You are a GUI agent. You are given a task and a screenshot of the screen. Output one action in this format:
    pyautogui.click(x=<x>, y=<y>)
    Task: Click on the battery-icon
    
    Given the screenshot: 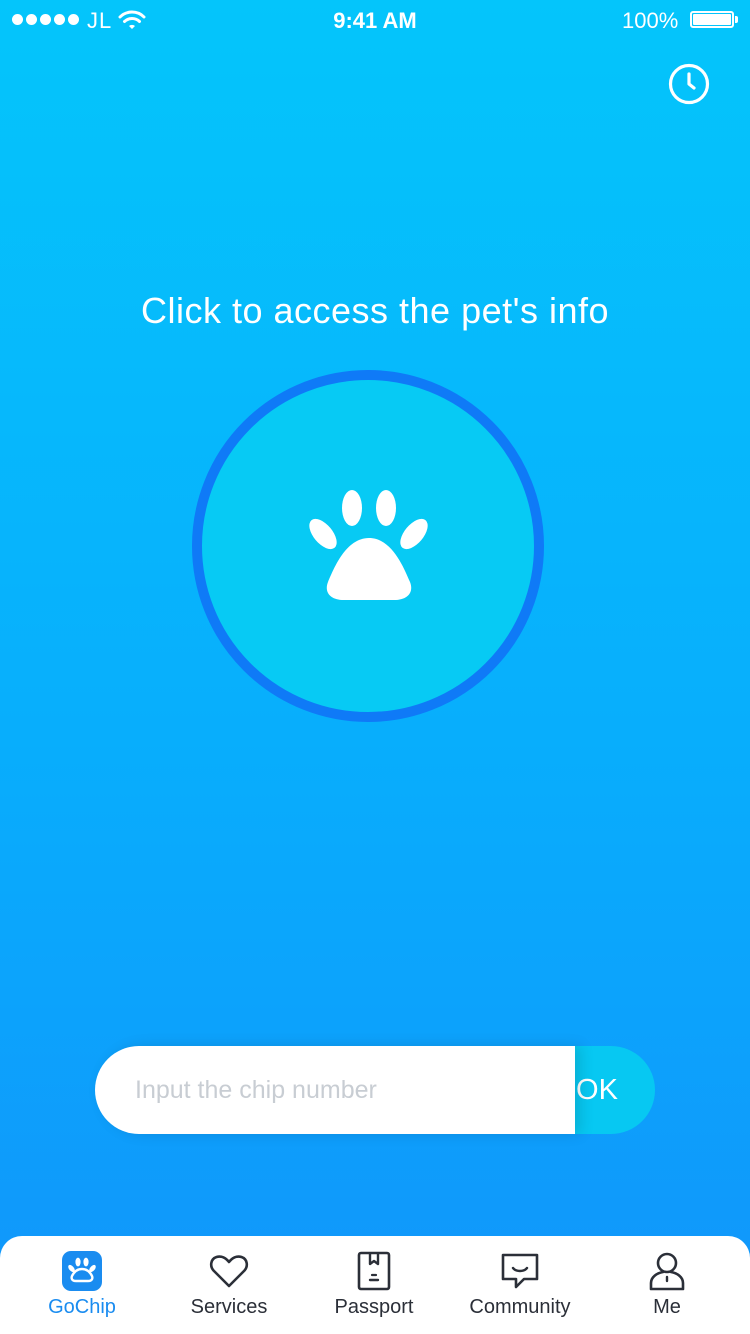 What is the action you would take?
    pyautogui.click(x=712, y=19)
    